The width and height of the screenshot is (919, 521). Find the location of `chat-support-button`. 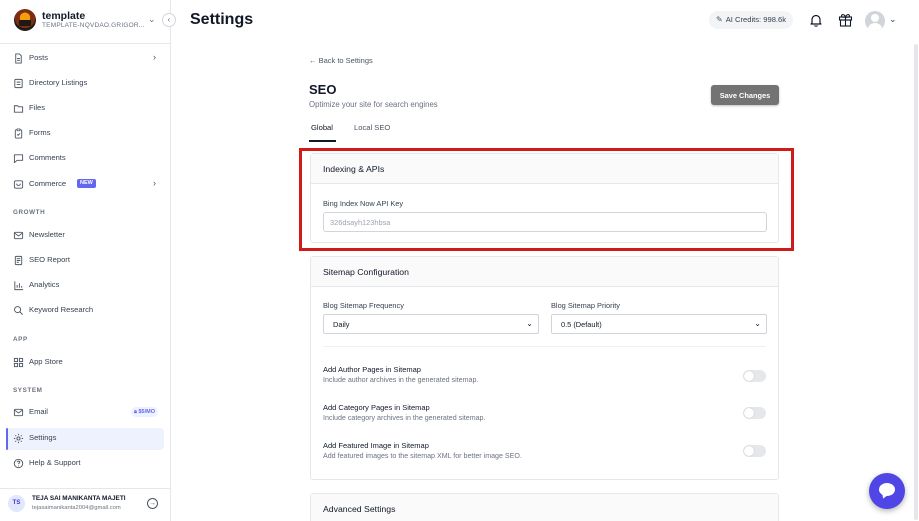

chat-support-button is located at coordinates (887, 491).